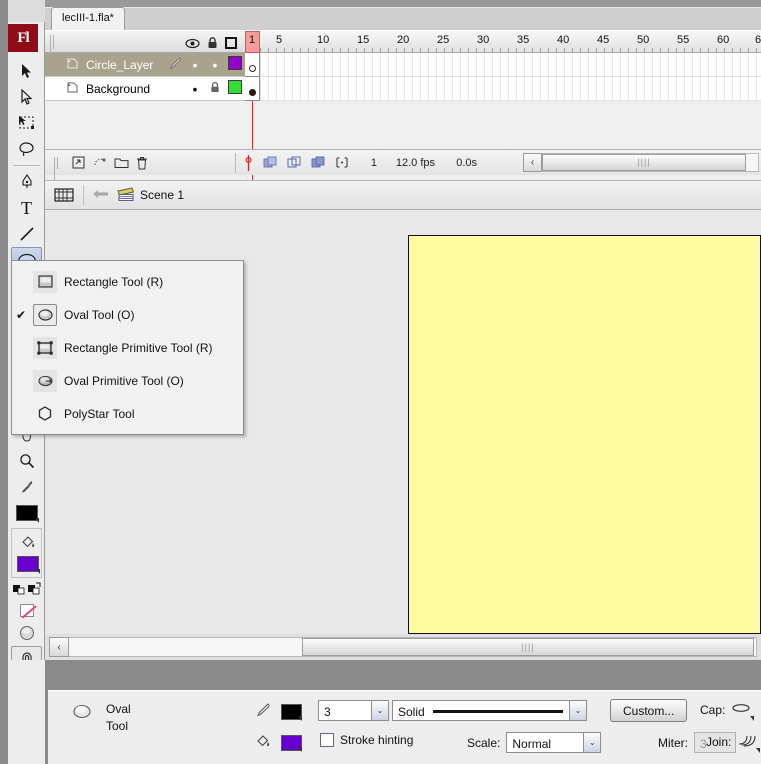 The image size is (761, 764). I want to click on timeline-scroll-thumb: ||||, so click(644, 162).